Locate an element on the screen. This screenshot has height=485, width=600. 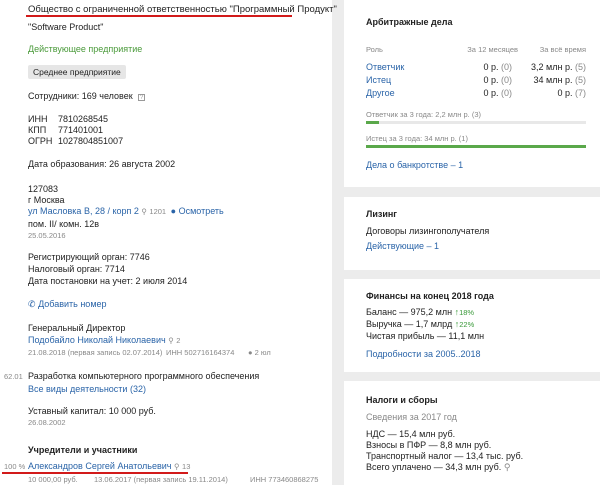
founder-date: 13.06.2017 (первая запись 19.11.2014) is located at coordinates (161, 479).